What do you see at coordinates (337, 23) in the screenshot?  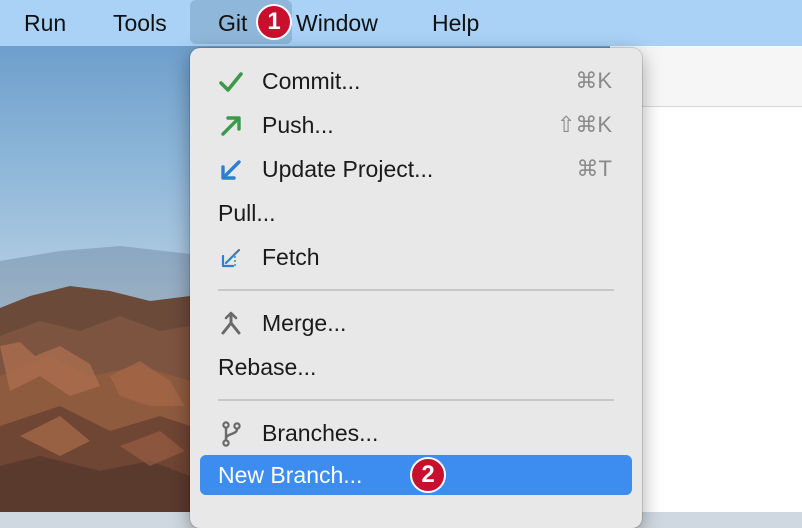 I see `menu-window: Window` at bounding box center [337, 23].